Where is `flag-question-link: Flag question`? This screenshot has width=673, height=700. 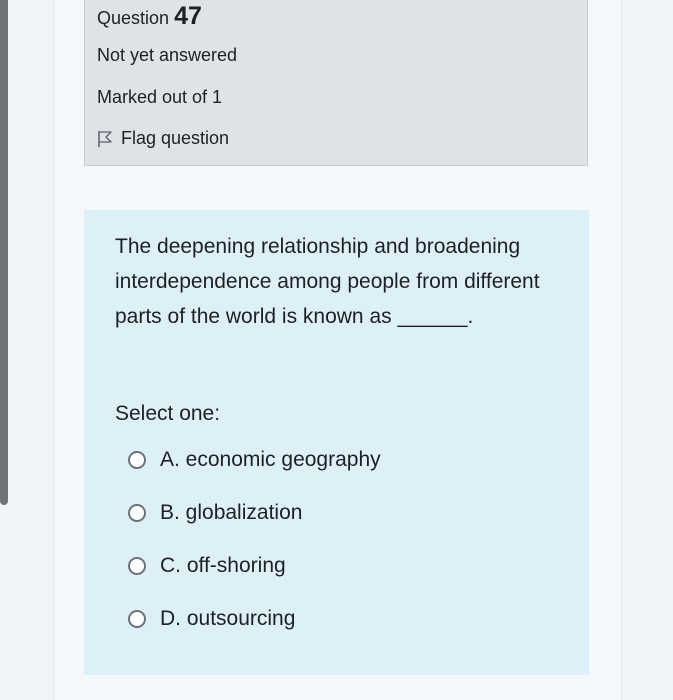
flag-question-link: Flag question is located at coordinates (163, 138).